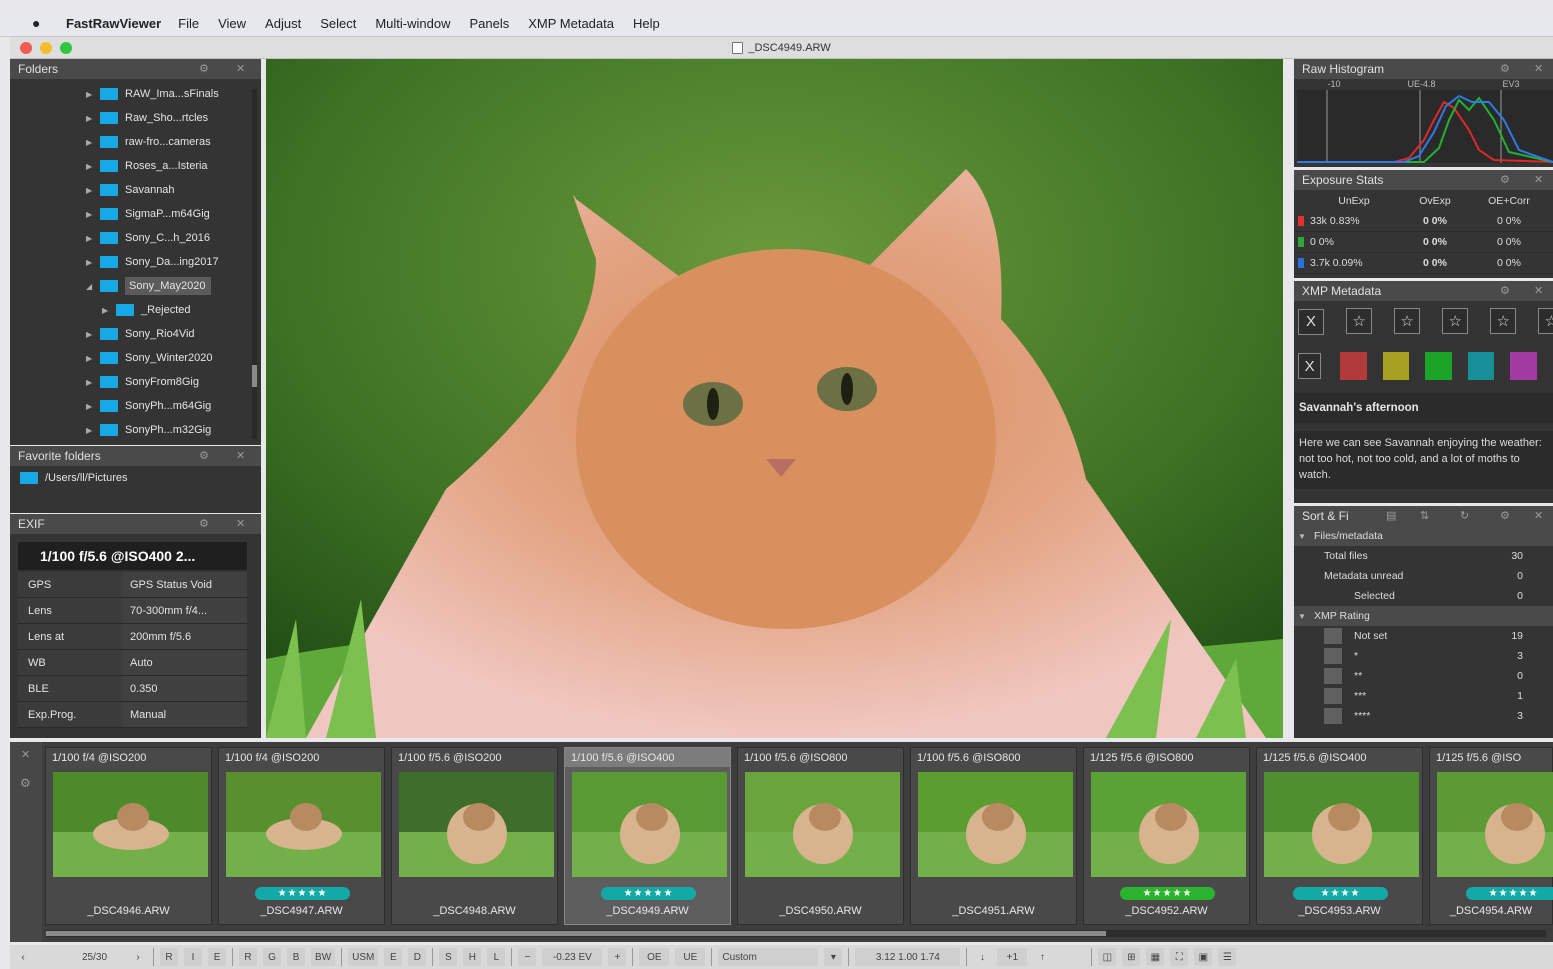  What do you see at coordinates (26, 48) in the screenshot?
I see `close-window-button` at bounding box center [26, 48].